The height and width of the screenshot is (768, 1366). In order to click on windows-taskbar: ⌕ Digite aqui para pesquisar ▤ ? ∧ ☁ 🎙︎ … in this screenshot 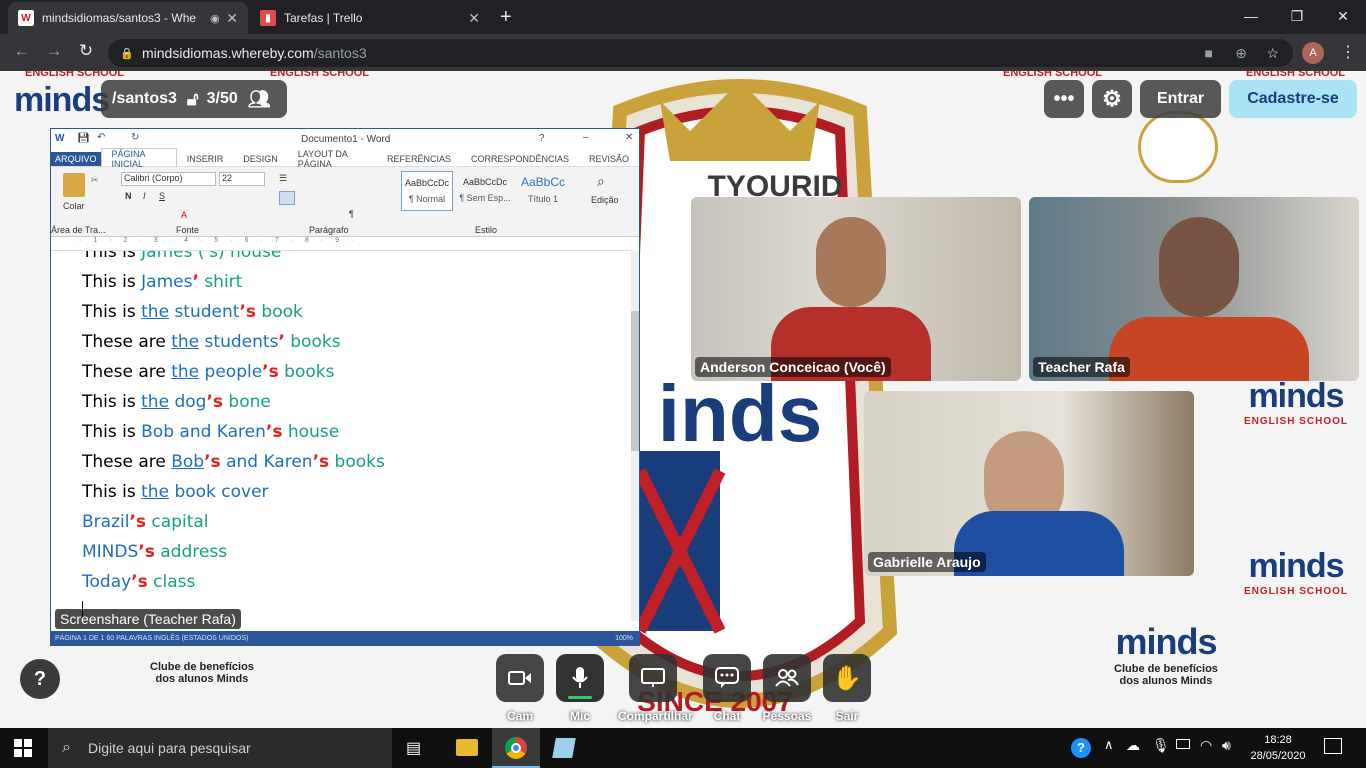, I will do `click(683, 748)`.